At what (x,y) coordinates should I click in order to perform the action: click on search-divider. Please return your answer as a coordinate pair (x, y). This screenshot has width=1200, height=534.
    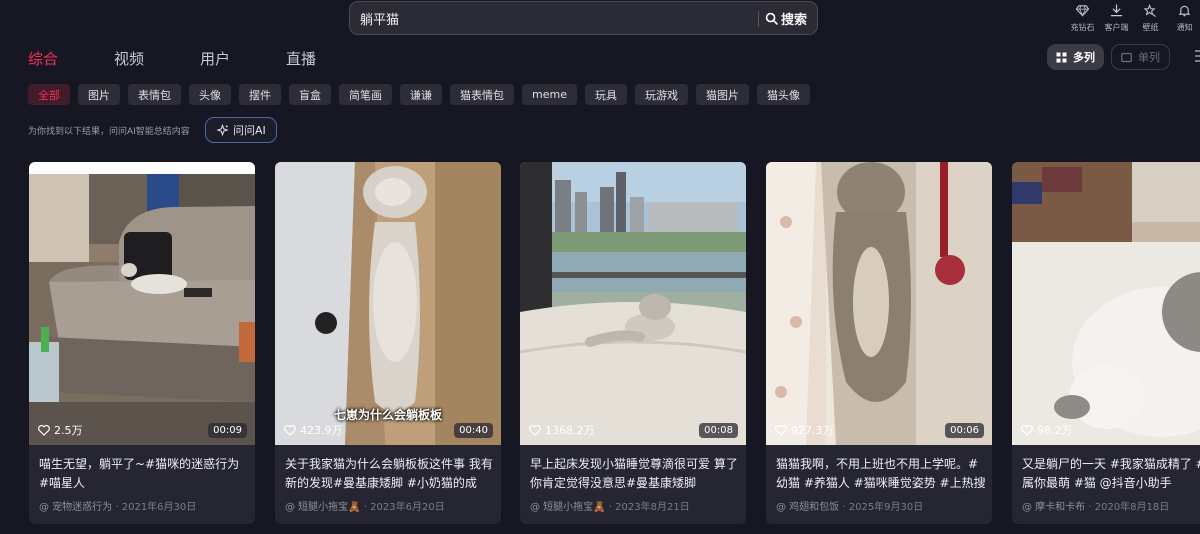
    Looking at the image, I should click on (758, 19).